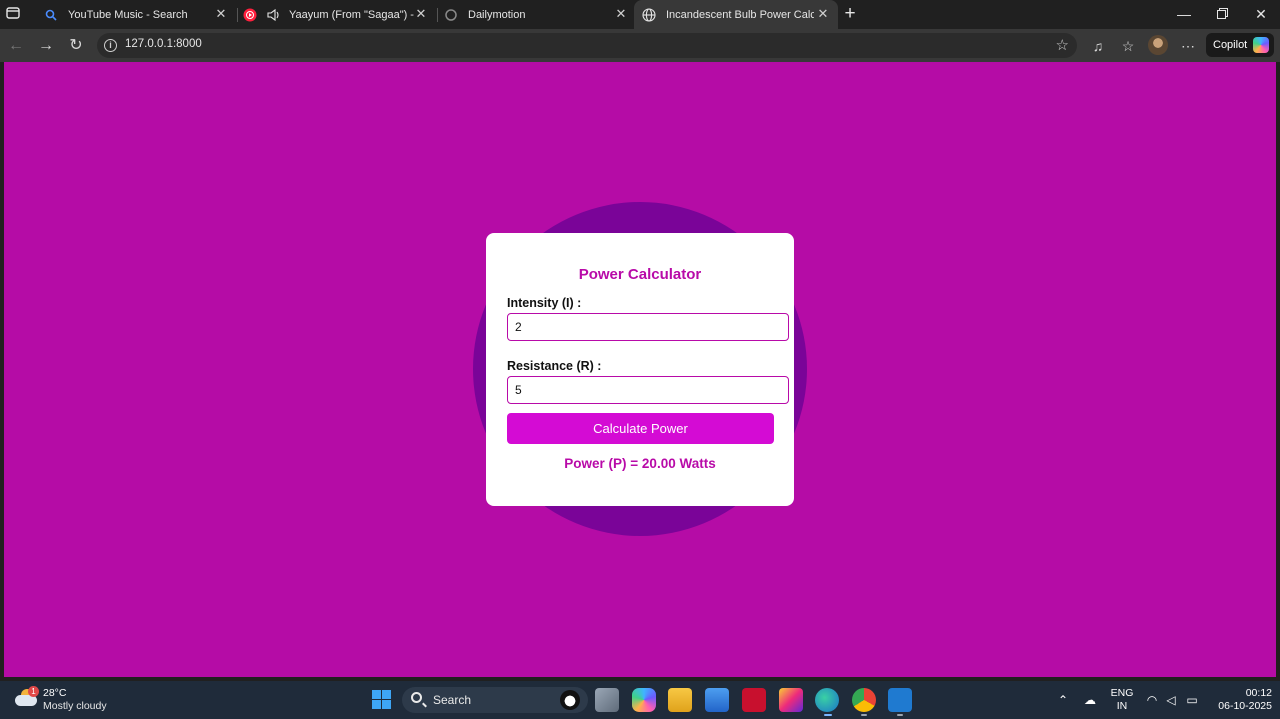 Image resolution: width=1280 pixels, height=719 pixels. I want to click on tab-dailymotion: Dailymotion ✕, so click(538, 14).